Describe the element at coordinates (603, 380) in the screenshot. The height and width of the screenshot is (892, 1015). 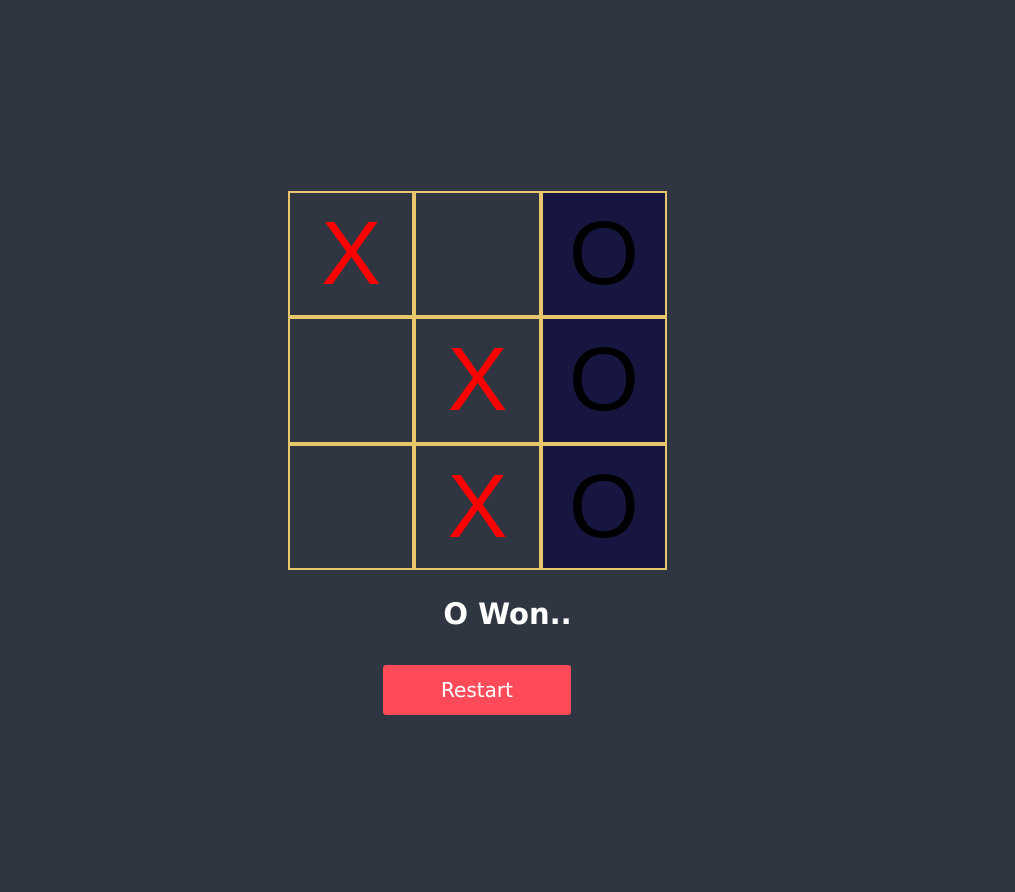
I see `board-cell-6: O` at that location.